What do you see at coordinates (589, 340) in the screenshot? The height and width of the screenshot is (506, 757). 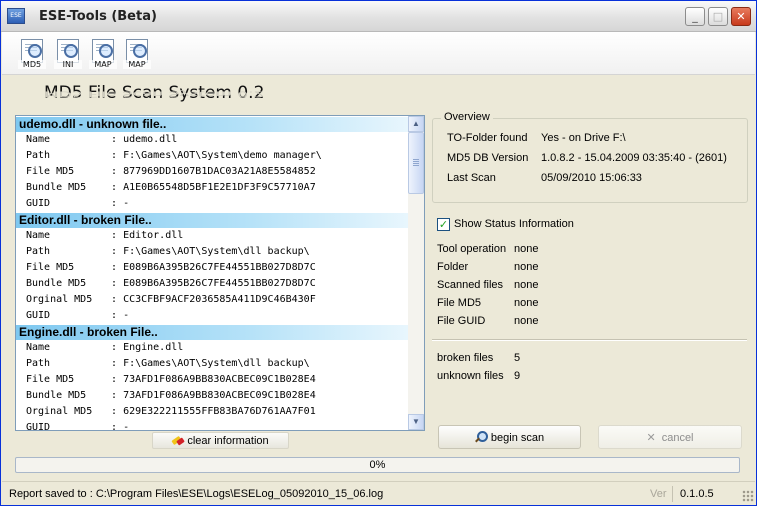 I see `divider` at bounding box center [589, 340].